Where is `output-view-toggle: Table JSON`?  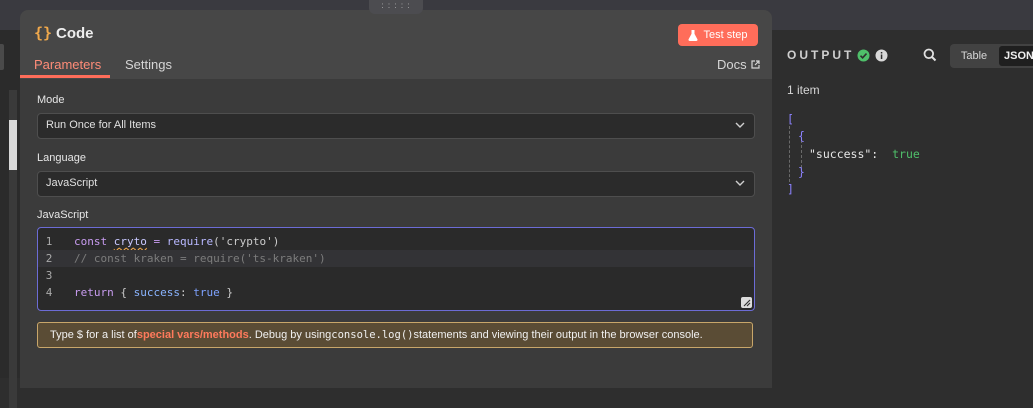 output-view-toggle: Table JSON is located at coordinates (991, 56).